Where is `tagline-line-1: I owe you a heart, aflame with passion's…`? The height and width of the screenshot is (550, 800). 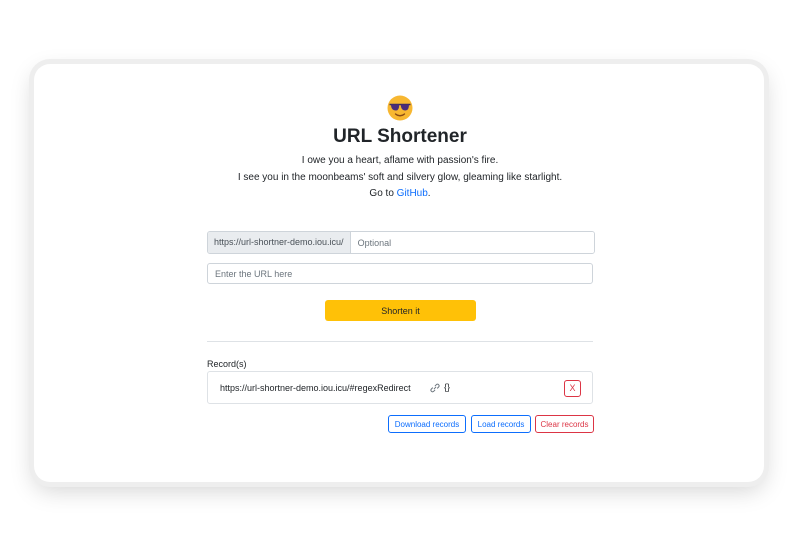
tagline-line-1: I owe you a heart, aflame with passion's… is located at coordinates (400, 160).